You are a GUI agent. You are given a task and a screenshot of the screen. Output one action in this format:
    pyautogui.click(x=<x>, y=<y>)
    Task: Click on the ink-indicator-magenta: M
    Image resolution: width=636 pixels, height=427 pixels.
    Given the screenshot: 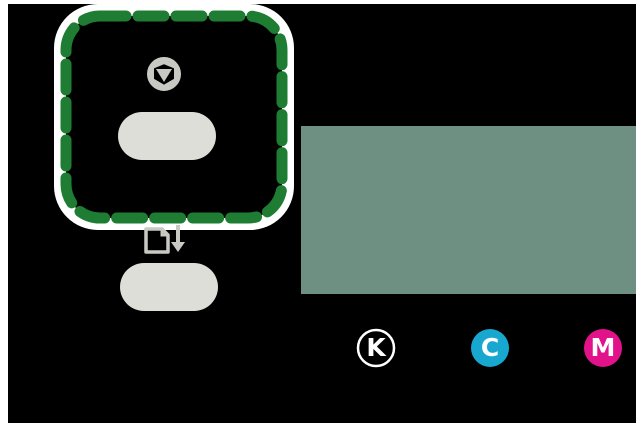 What is the action you would take?
    pyautogui.click(x=603, y=348)
    